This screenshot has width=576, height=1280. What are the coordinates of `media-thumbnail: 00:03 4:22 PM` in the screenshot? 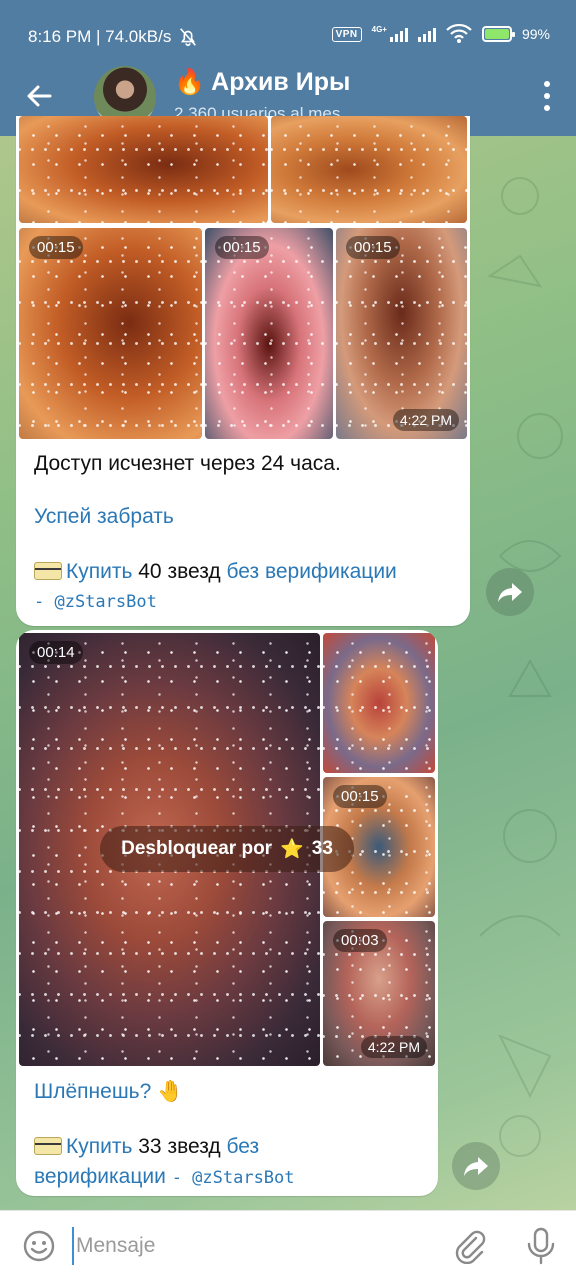 It's located at (379, 993).